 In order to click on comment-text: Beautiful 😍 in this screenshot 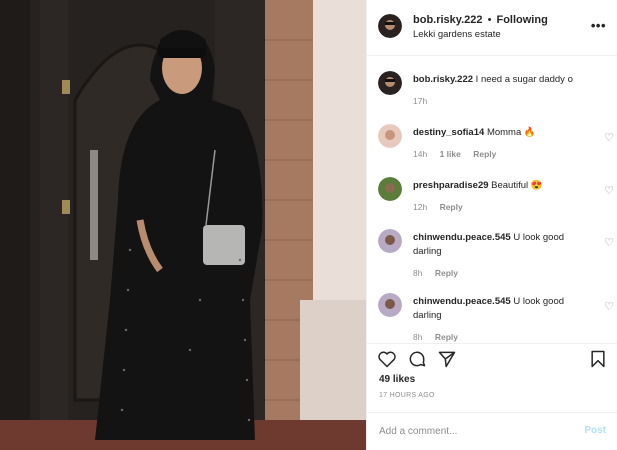, I will do `click(517, 185)`.